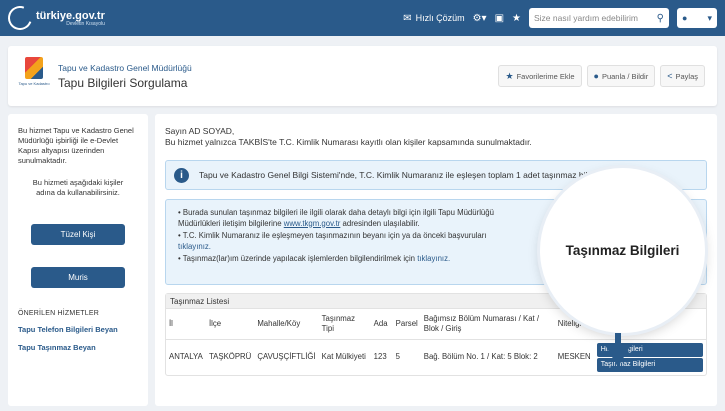 Image resolution: width=725 pixels, height=411 pixels. I want to click on pointer-arrow-icon, so click(618, 356).